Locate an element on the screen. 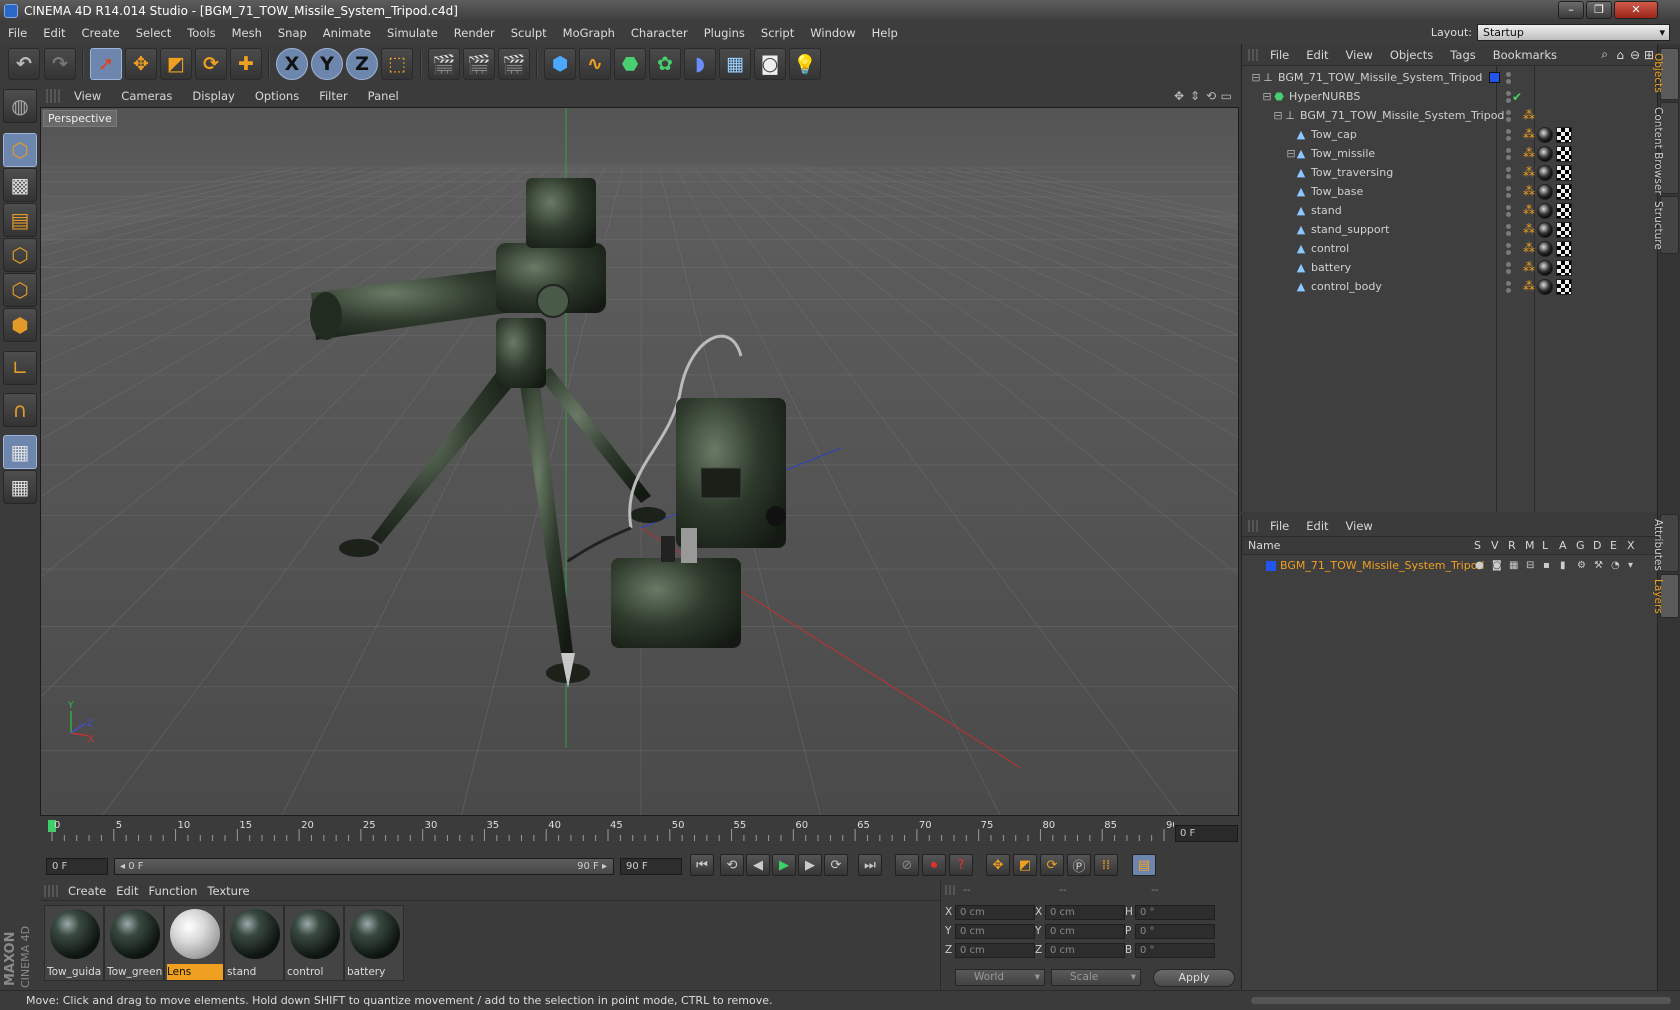  material-swatch: battery is located at coordinates (374, 943).